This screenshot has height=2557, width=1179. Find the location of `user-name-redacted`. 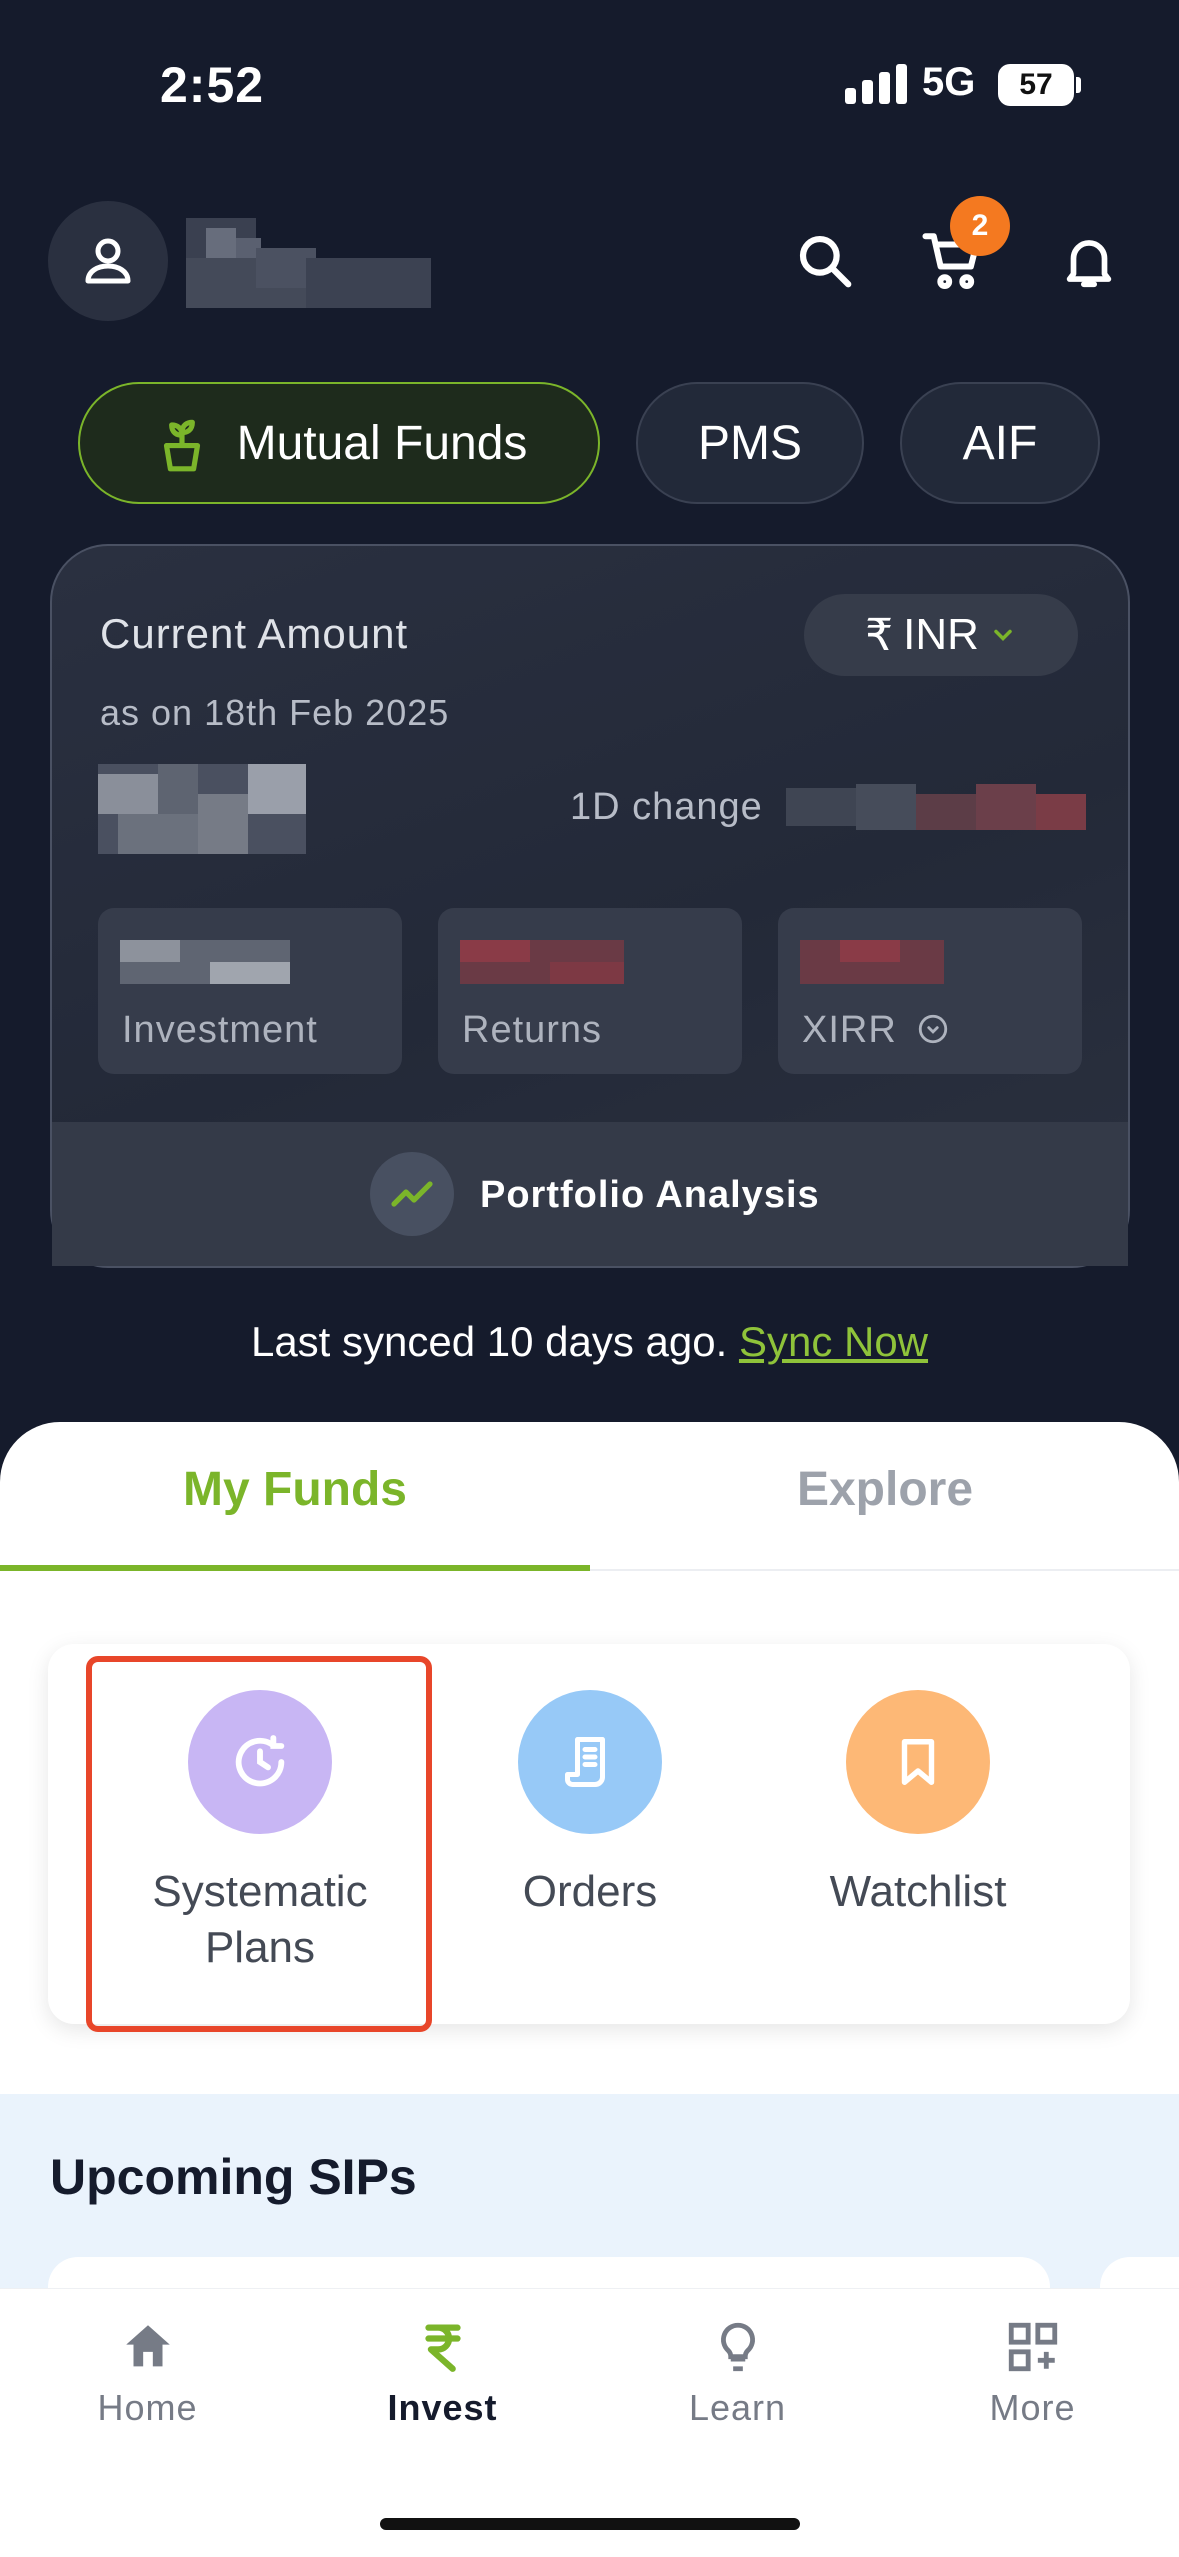

user-name-redacted is located at coordinates (308, 263).